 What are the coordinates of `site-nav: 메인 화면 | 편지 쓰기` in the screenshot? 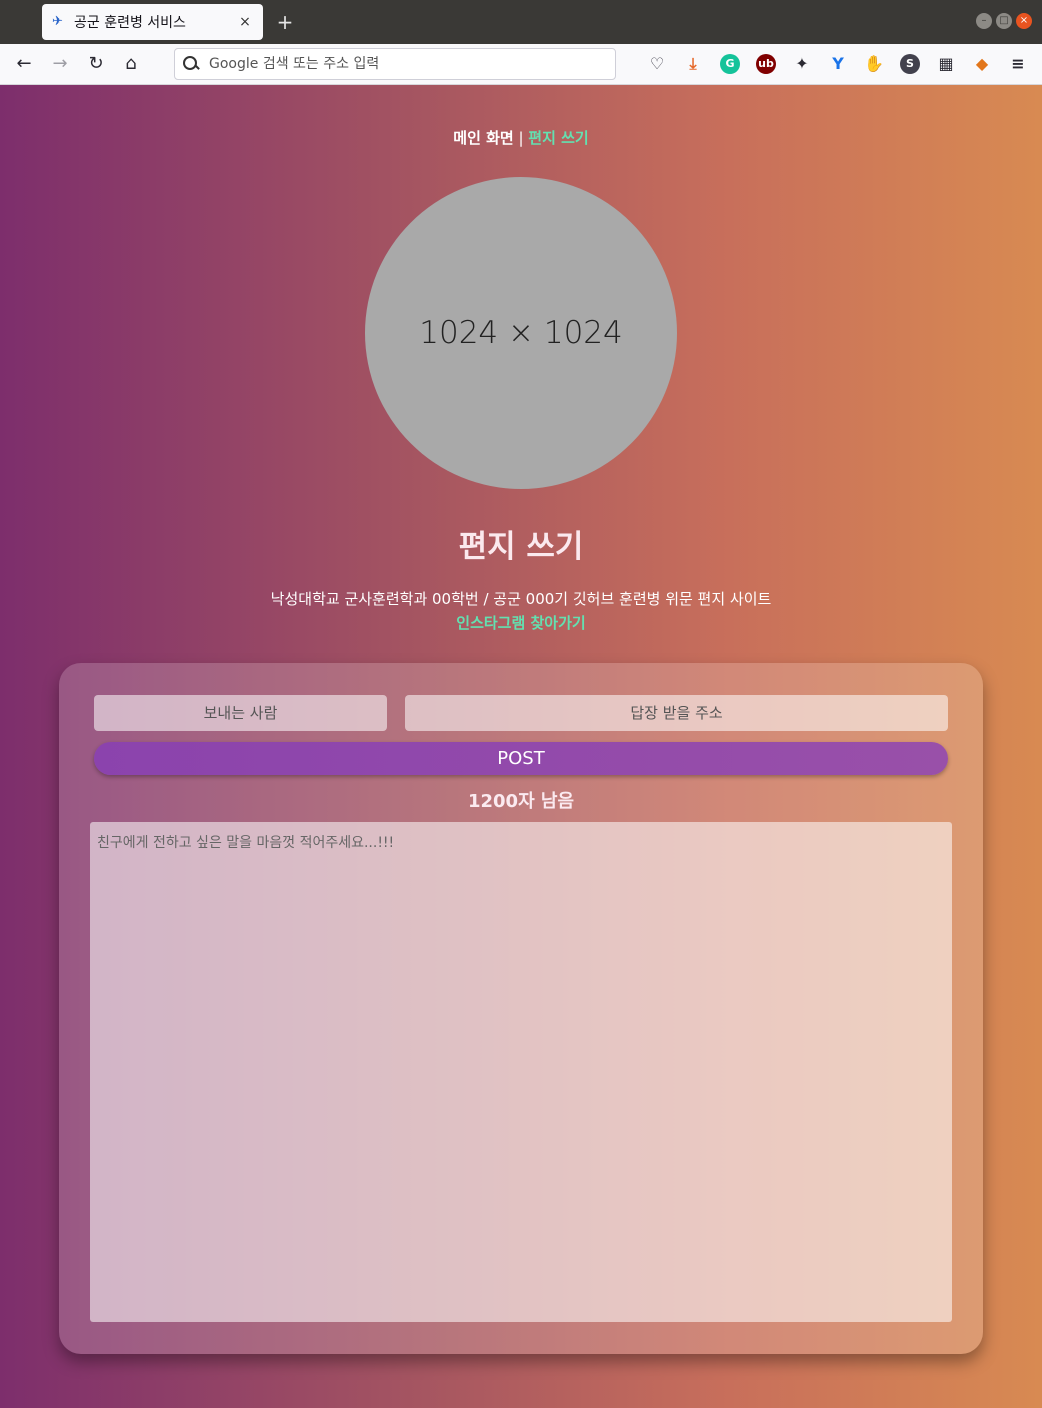 It's located at (521, 137).